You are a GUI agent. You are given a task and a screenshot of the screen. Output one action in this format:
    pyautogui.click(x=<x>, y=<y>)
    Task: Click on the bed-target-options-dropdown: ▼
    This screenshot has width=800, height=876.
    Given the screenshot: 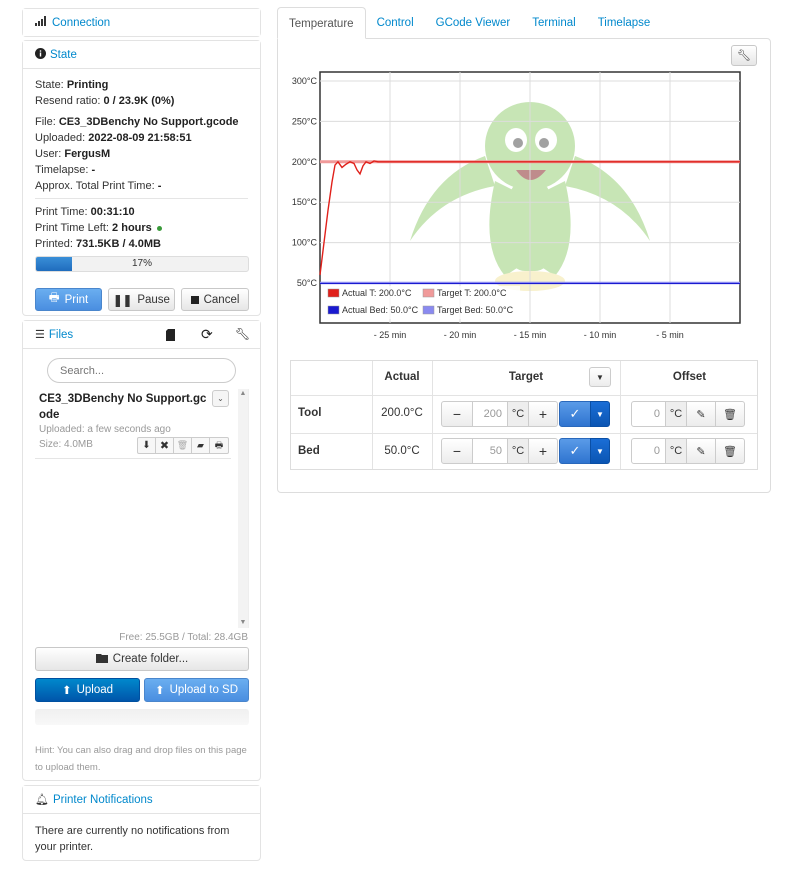 What is the action you would take?
    pyautogui.click(x=600, y=451)
    